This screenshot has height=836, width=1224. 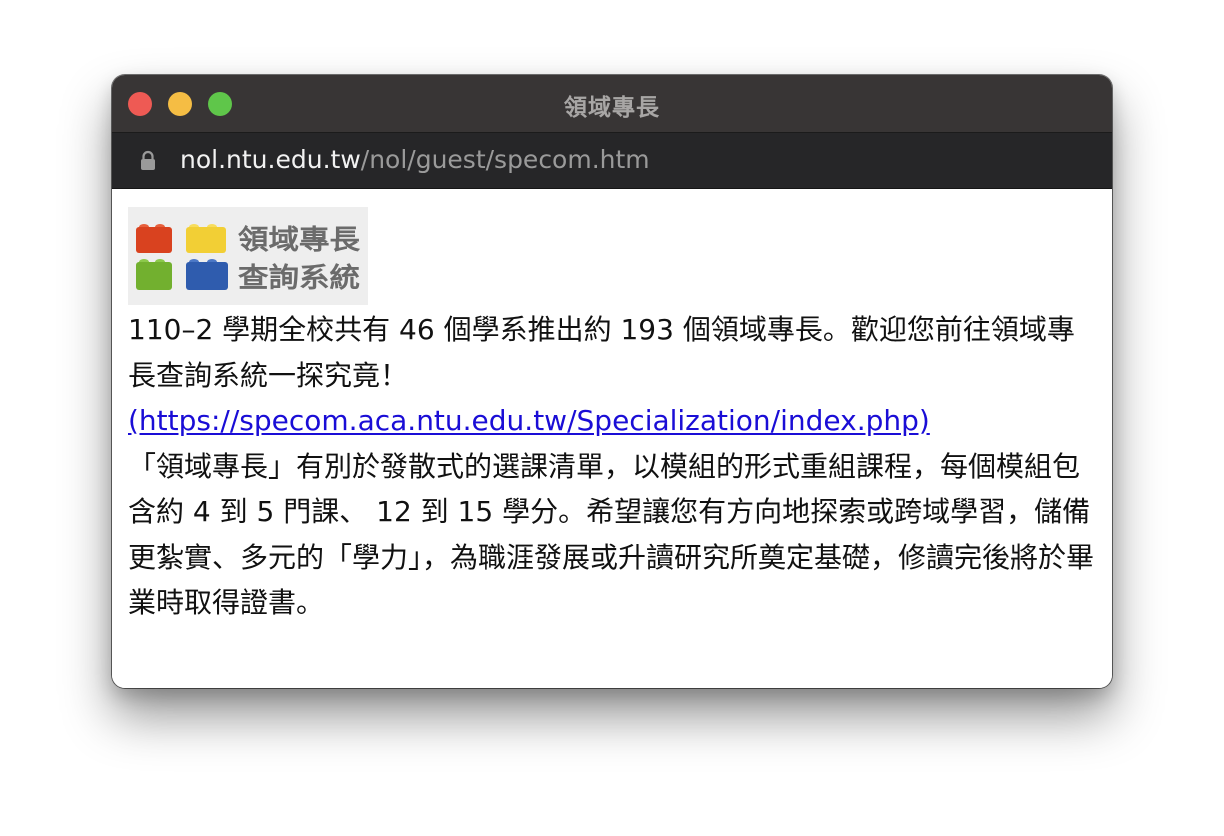 I want to click on logo-line-1: 領域專長, so click(x=299, y=240).